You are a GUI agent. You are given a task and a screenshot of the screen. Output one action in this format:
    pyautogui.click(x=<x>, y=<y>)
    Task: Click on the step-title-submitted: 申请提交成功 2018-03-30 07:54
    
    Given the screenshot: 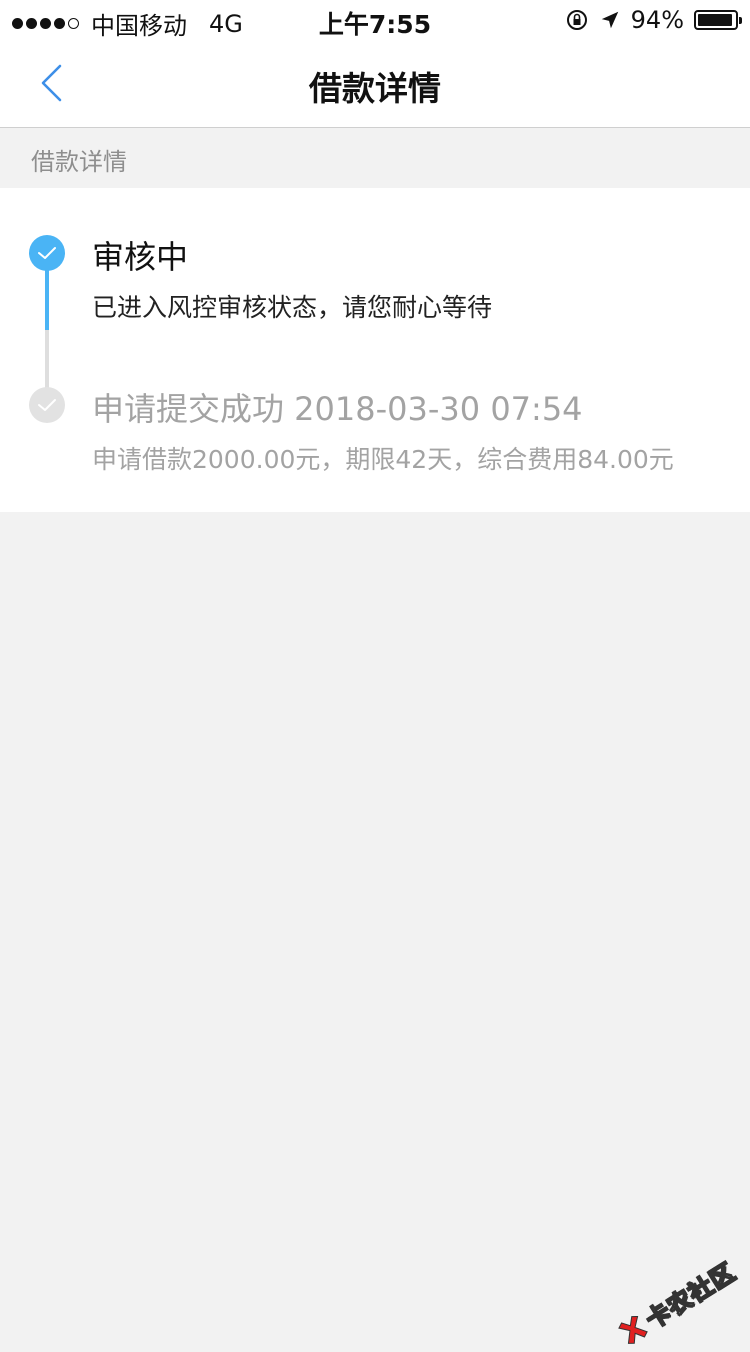 What is the action you would take?
    pyautogui.click(x=337, y=409)
    